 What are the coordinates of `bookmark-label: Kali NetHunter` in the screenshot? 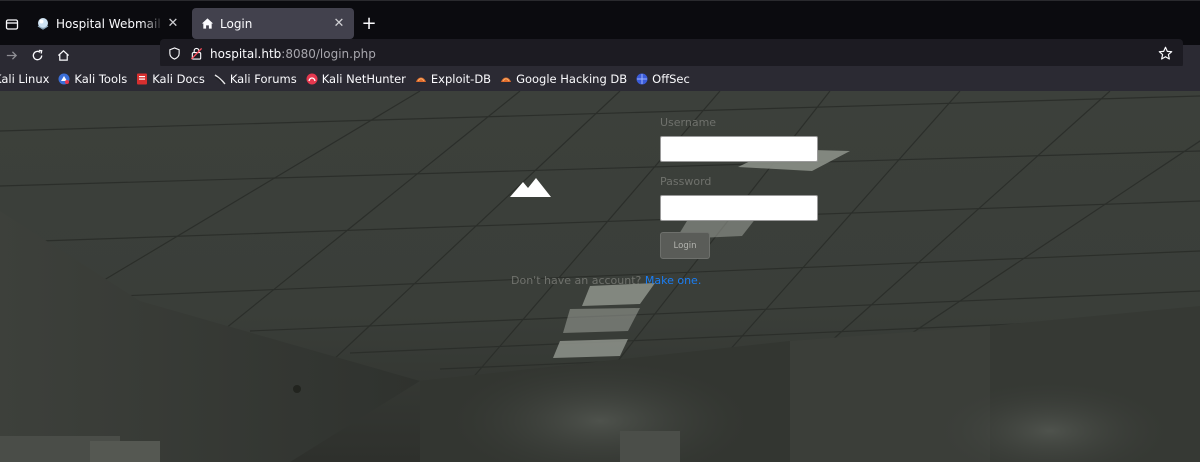 It's located at (363, 78).